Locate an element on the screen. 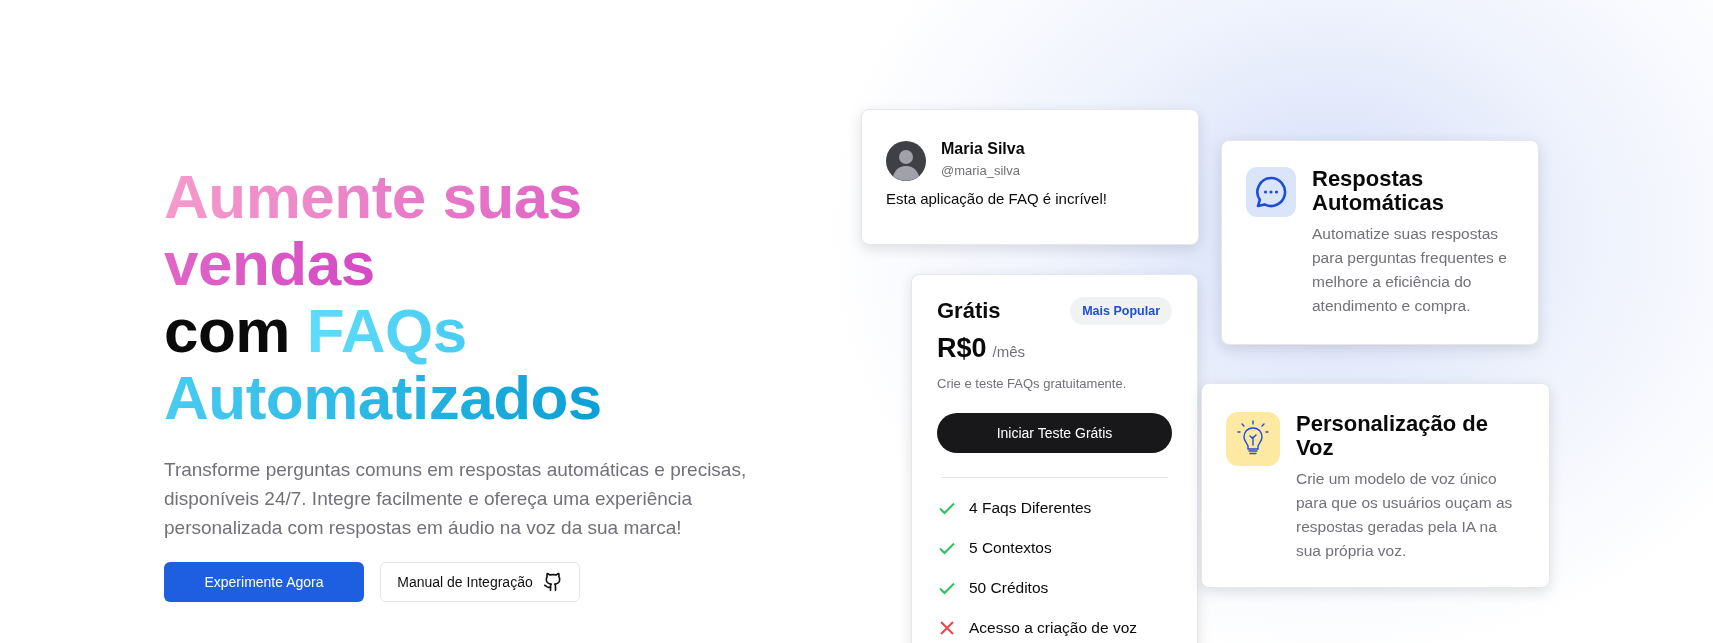 This screenshot has height=643, width=1713. avatar is located at coordinates (906, 161).